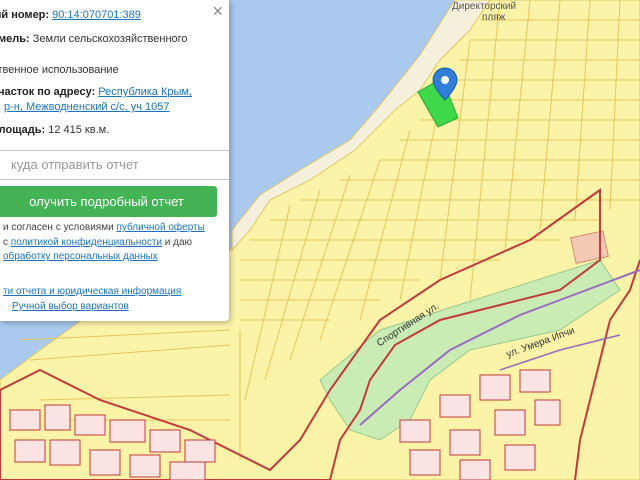 This screenshot has height=480, width=640. Describe the element at coordinates (178, 242) in the screenshot. I see `agree-and: и даю` at that location.